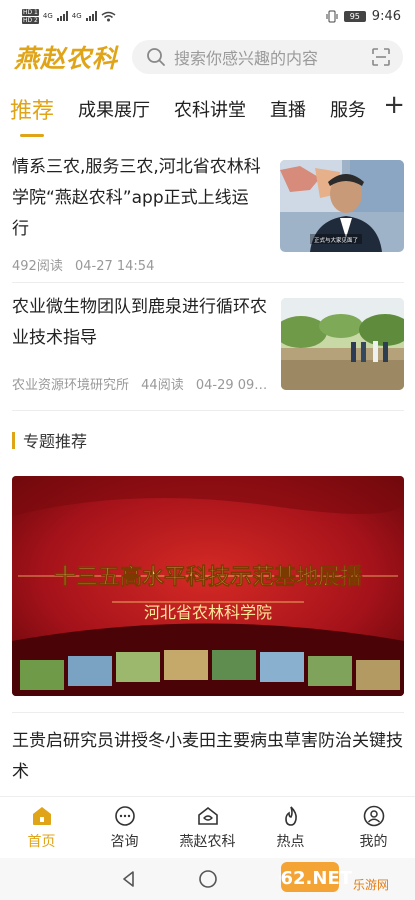 The height and width of the screenshot is (900, 415). I want to click on news-time: 04-27 14:54, so click(114, 266).